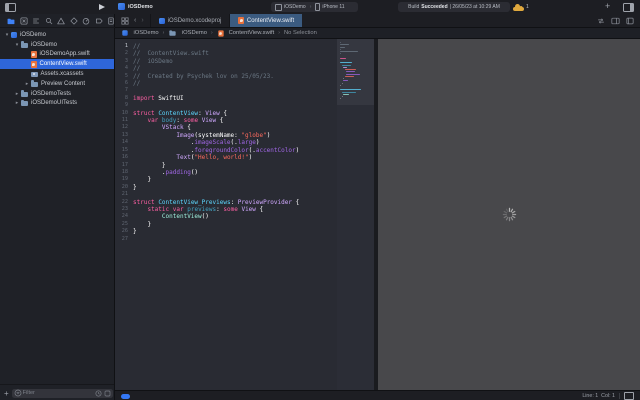 This screenshot has height=400, width=640. Describe the element at coordinates (216, 120) in the screenshot. I see `code-line: var body: some View {` at that location.